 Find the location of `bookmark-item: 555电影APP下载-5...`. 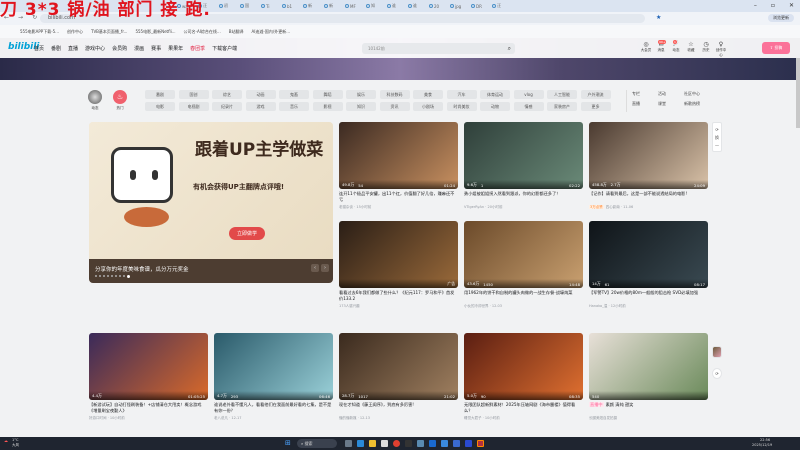

bookmark-item: 555电影APP下载-5... is located at coordinates (39, 32).